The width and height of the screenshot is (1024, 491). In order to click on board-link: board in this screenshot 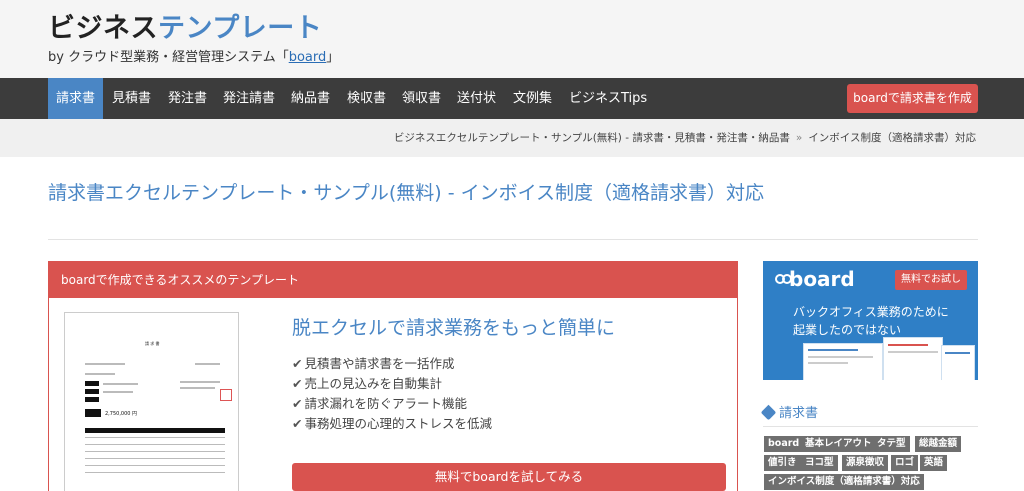, I will do `click(308, 57)`.